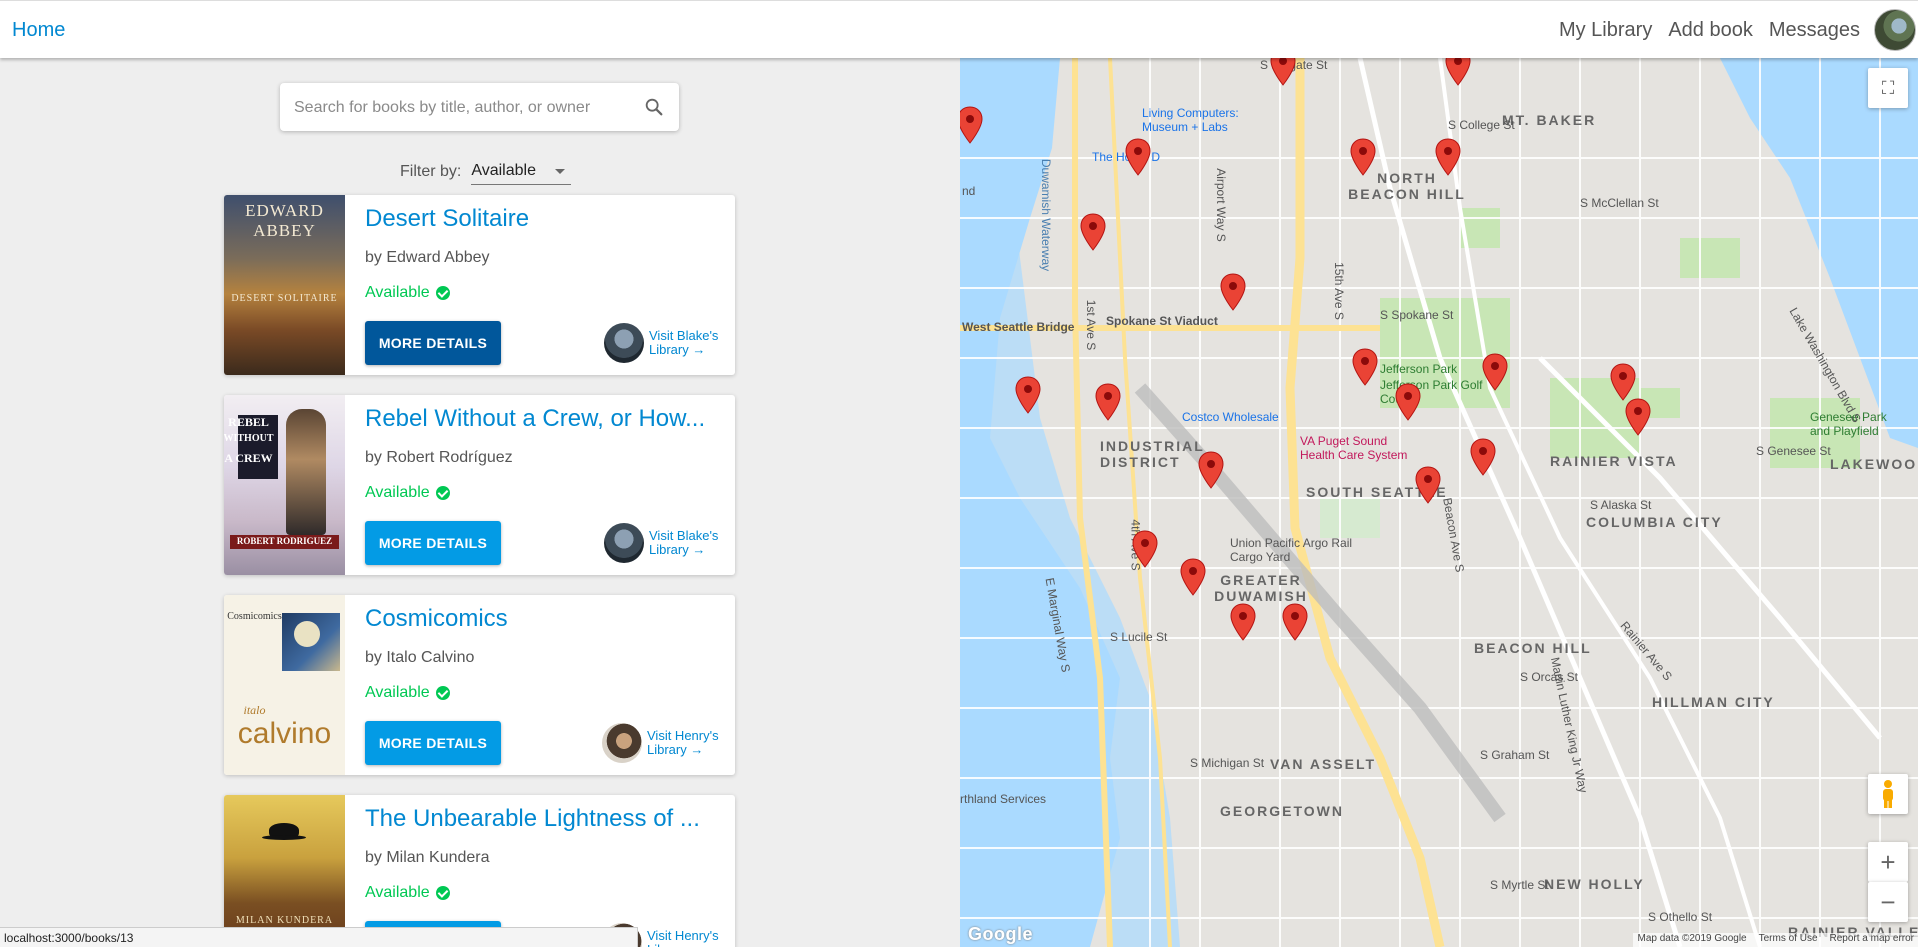 This screenshot has width=1918, height=947. Describe the element at coordinates (427, 857) in the screenshot. I see `book-author: by Milan Kundera` at that location.